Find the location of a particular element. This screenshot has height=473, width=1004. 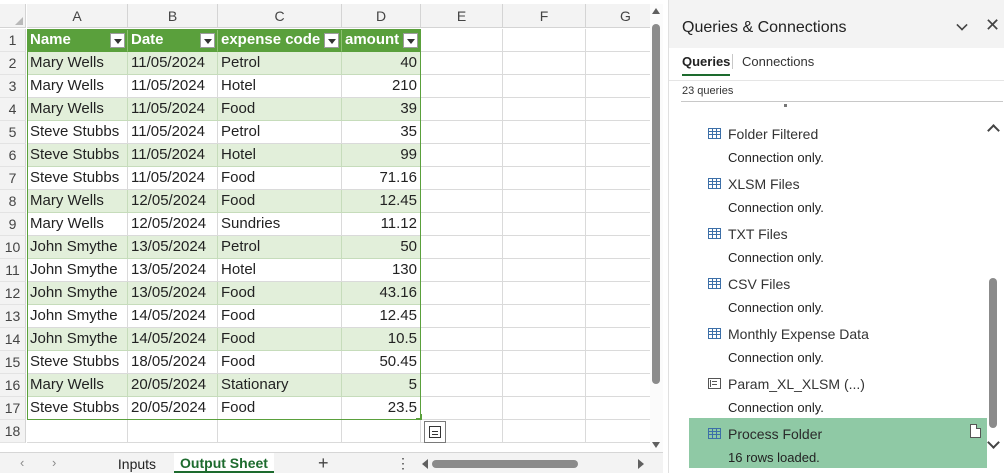

table-cell: 50 is located at coordinates (381, 247).